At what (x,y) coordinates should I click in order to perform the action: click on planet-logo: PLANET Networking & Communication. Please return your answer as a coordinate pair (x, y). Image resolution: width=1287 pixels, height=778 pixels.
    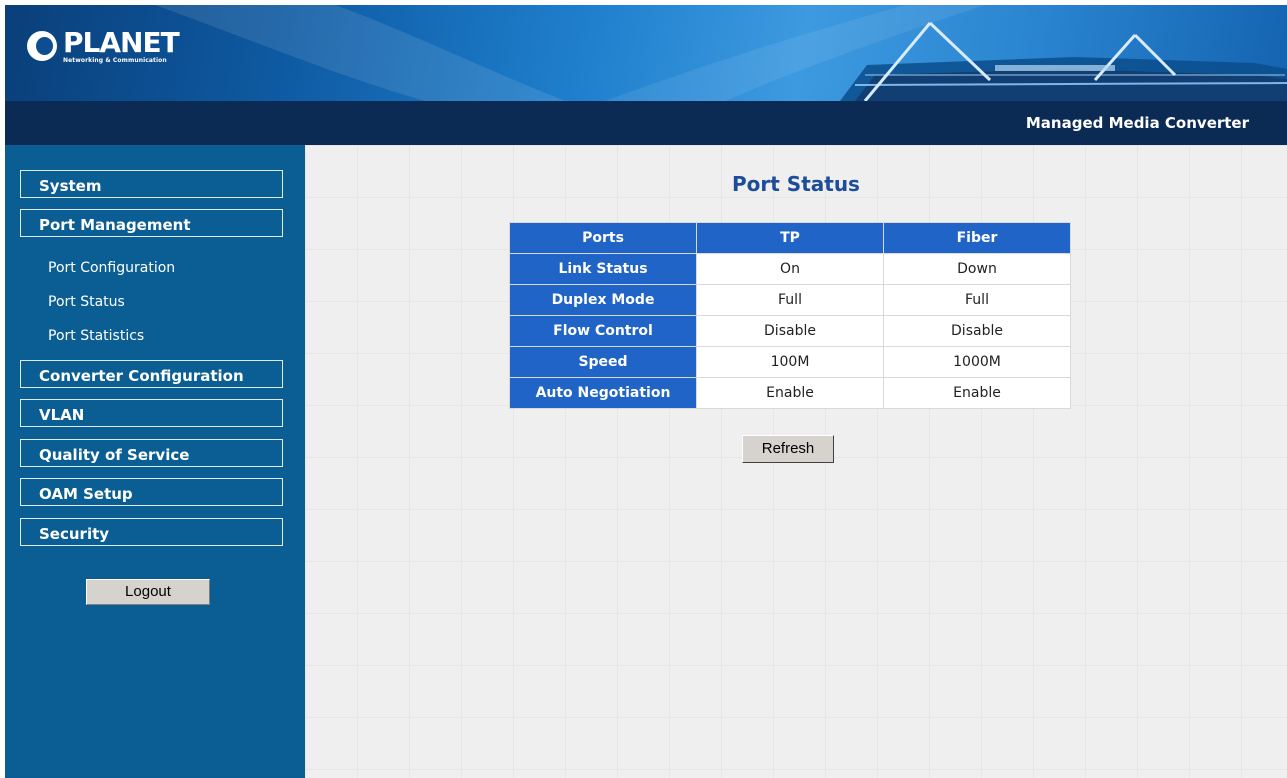
    Looking at the image, I should click on (103, 46).